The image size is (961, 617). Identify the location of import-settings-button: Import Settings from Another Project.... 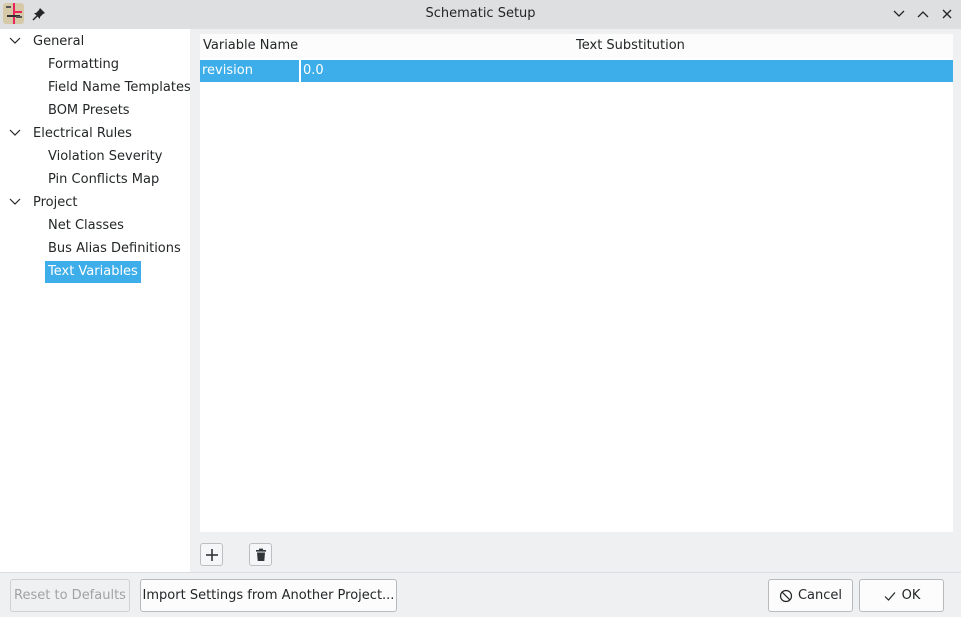
(268, 595).